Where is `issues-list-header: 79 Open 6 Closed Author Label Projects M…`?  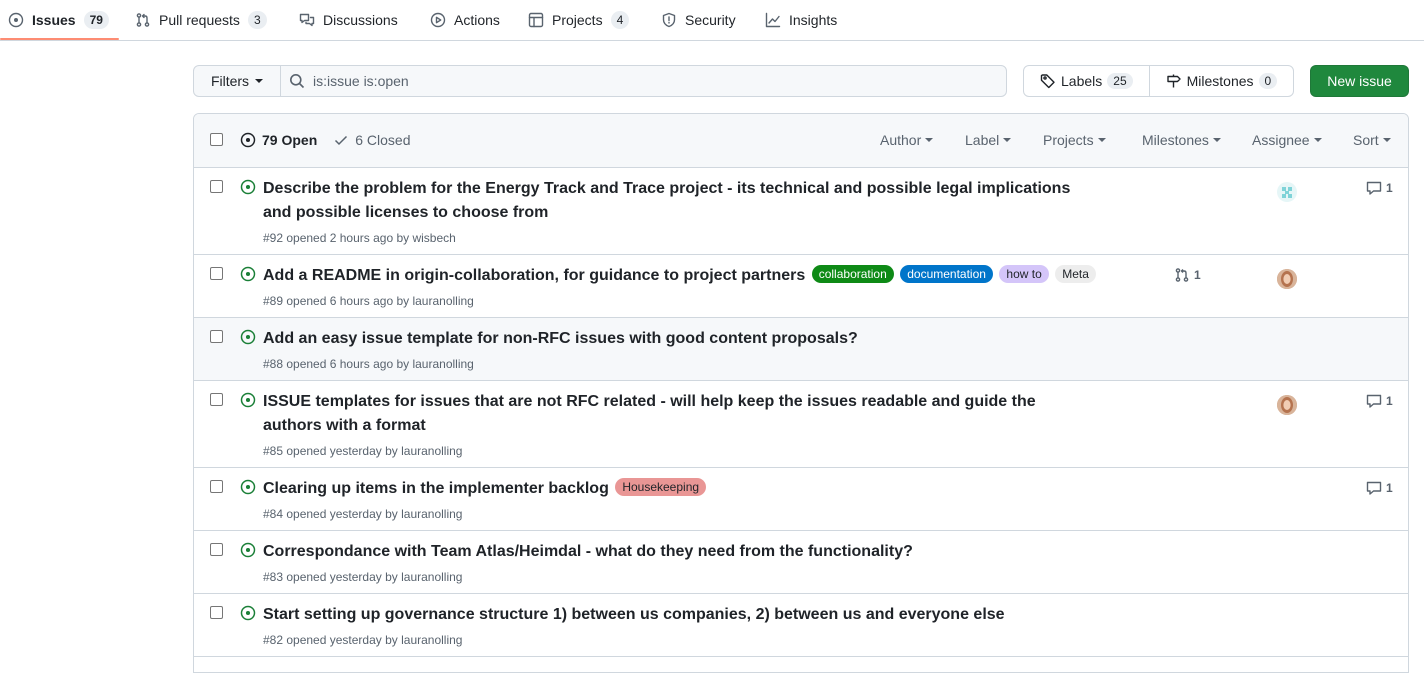
issues-list-header: 79 Open 6 Closed Author Label Projects M… is located at coordinates (801, 141).